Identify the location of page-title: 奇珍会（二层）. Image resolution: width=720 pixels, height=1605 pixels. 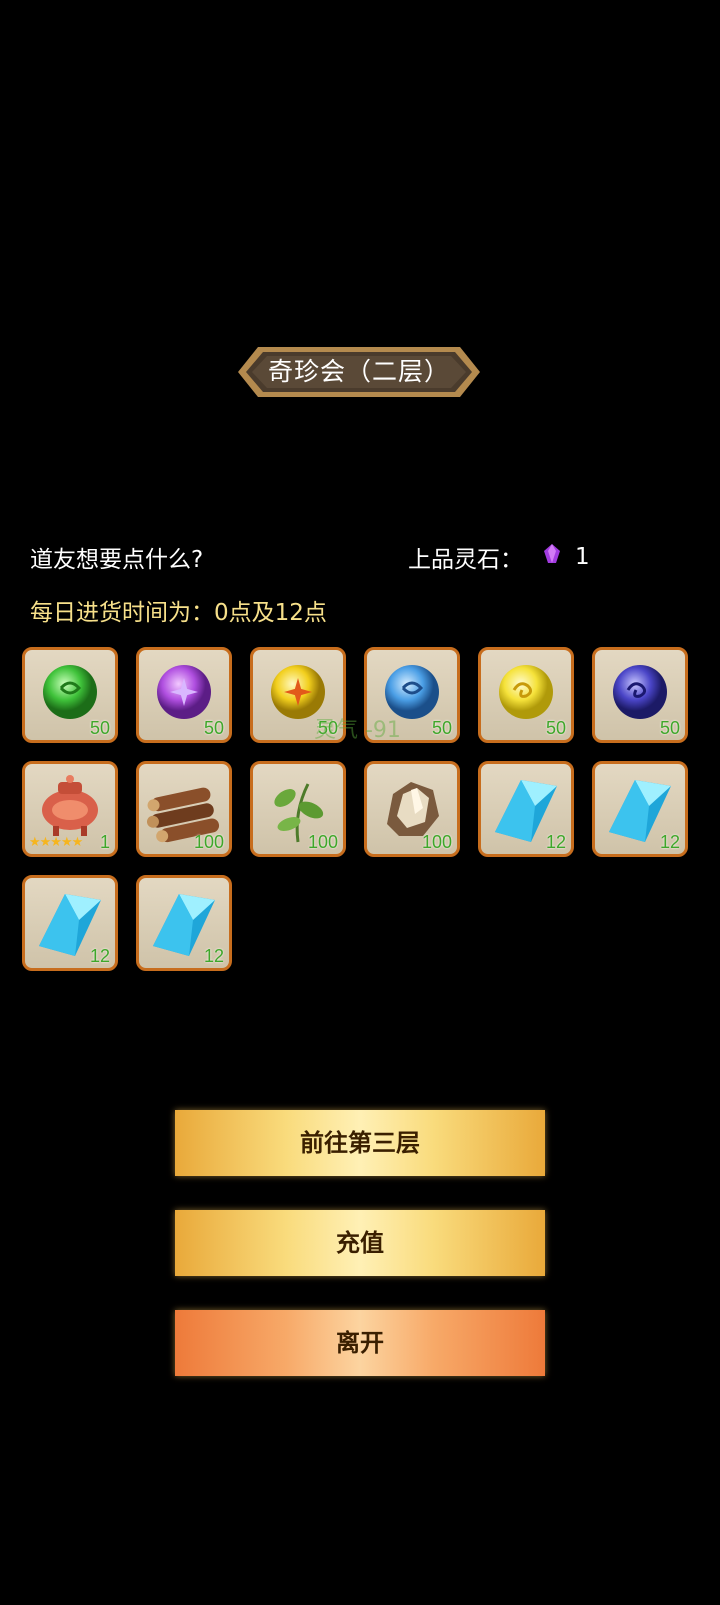
(358, 371).